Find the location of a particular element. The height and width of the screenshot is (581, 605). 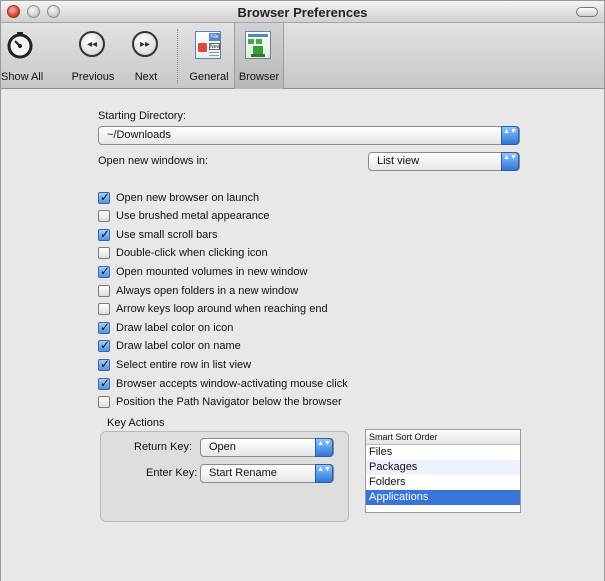

browser-label: Browser is located at coordinates (259, 77).